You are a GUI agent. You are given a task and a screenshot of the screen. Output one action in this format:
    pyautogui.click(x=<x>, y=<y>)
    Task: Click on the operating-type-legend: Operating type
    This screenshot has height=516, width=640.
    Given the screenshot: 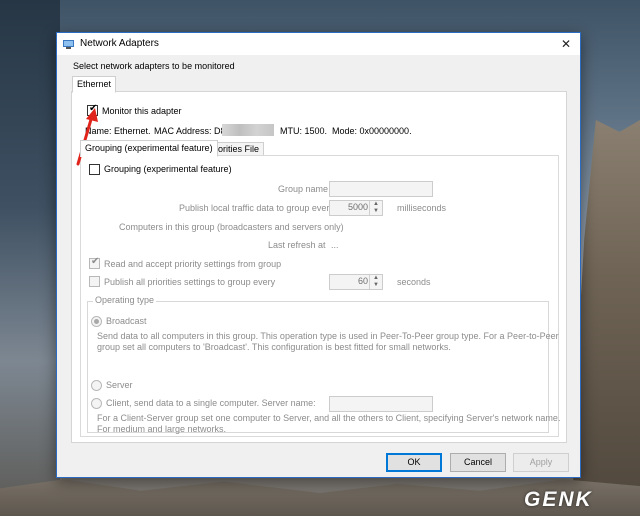 What is the action you would take?
    pyautogui.click(x=125, y=300)
    